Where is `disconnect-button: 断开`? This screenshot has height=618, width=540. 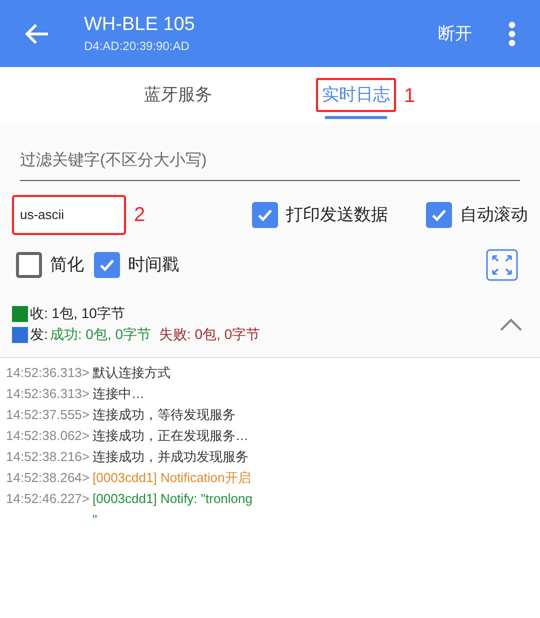 disconnect-button: 断开 is located at coordinates (455, 33).